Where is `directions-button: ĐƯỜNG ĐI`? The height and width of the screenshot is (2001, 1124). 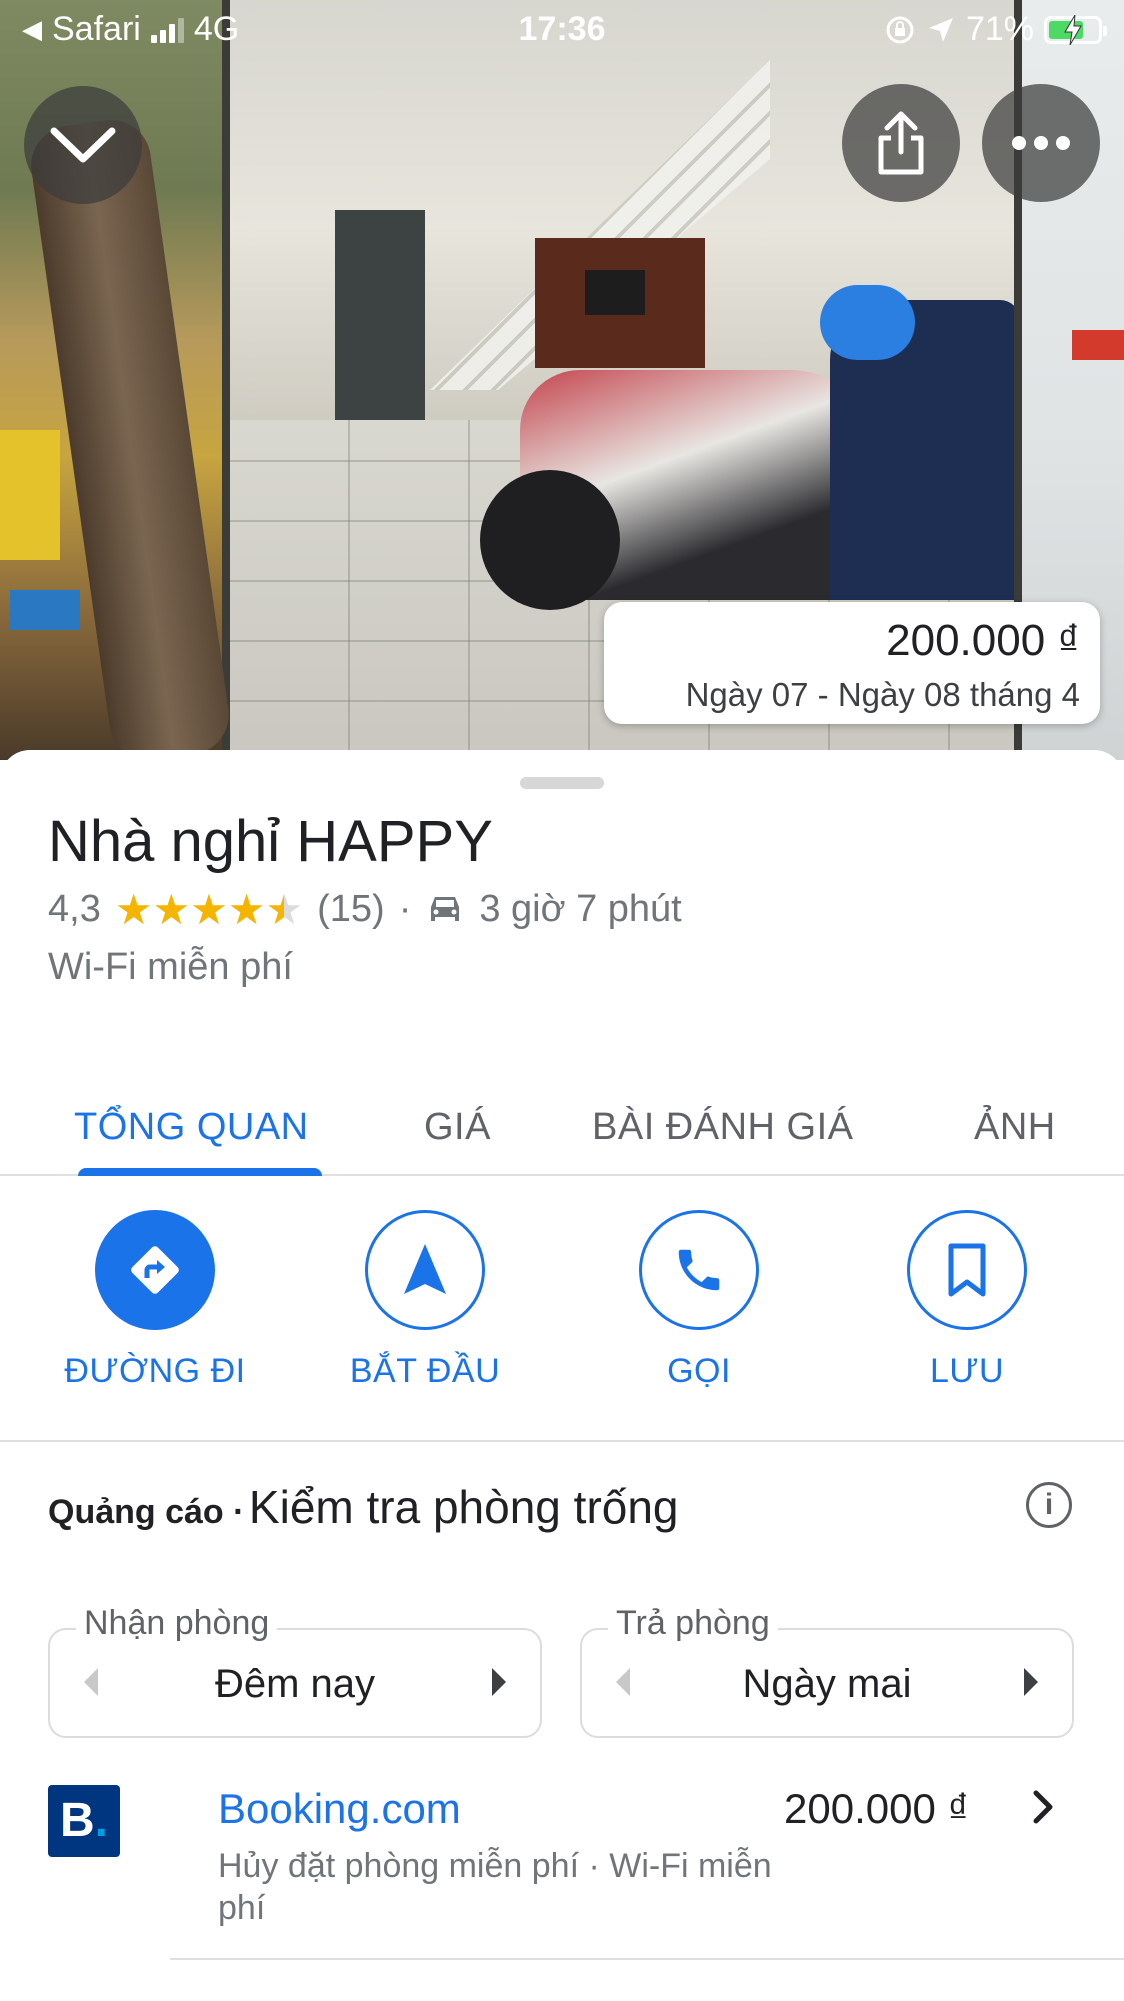
directions-button: ĐƯỜNG ĐI is located at coordinates (155, 1300).